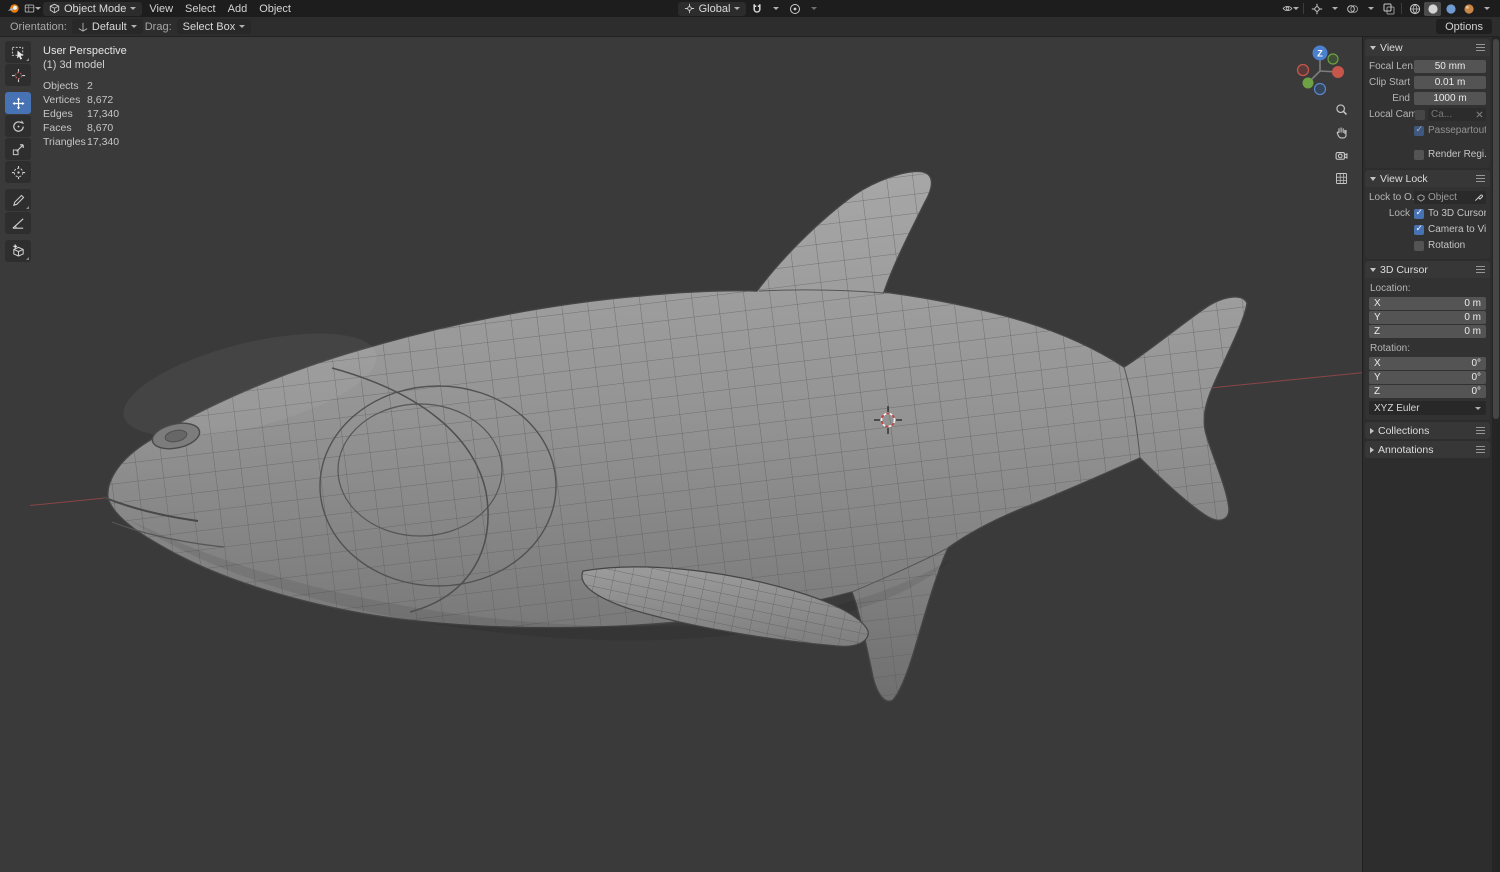  I want to click on lock-rotation-checkbox, so click(1419, 245).